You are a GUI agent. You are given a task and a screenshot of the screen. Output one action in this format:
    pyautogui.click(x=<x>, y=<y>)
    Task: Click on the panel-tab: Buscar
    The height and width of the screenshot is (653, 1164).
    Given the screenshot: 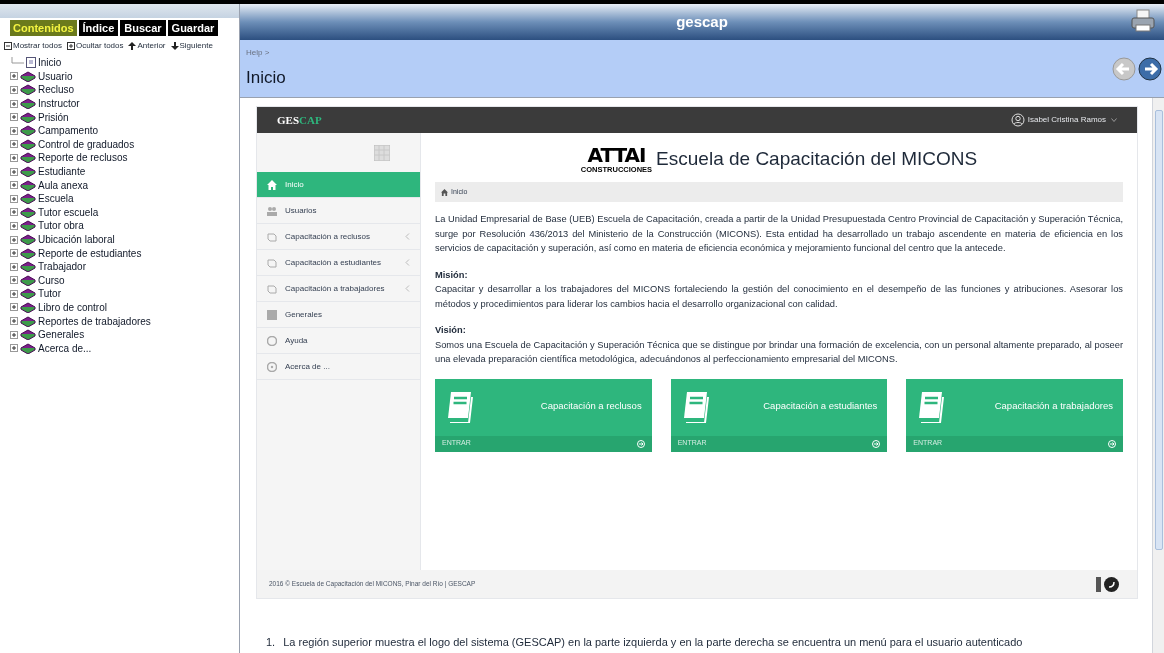 What is the action you would take?
    pyautogui.click(x=143, y=28)
    